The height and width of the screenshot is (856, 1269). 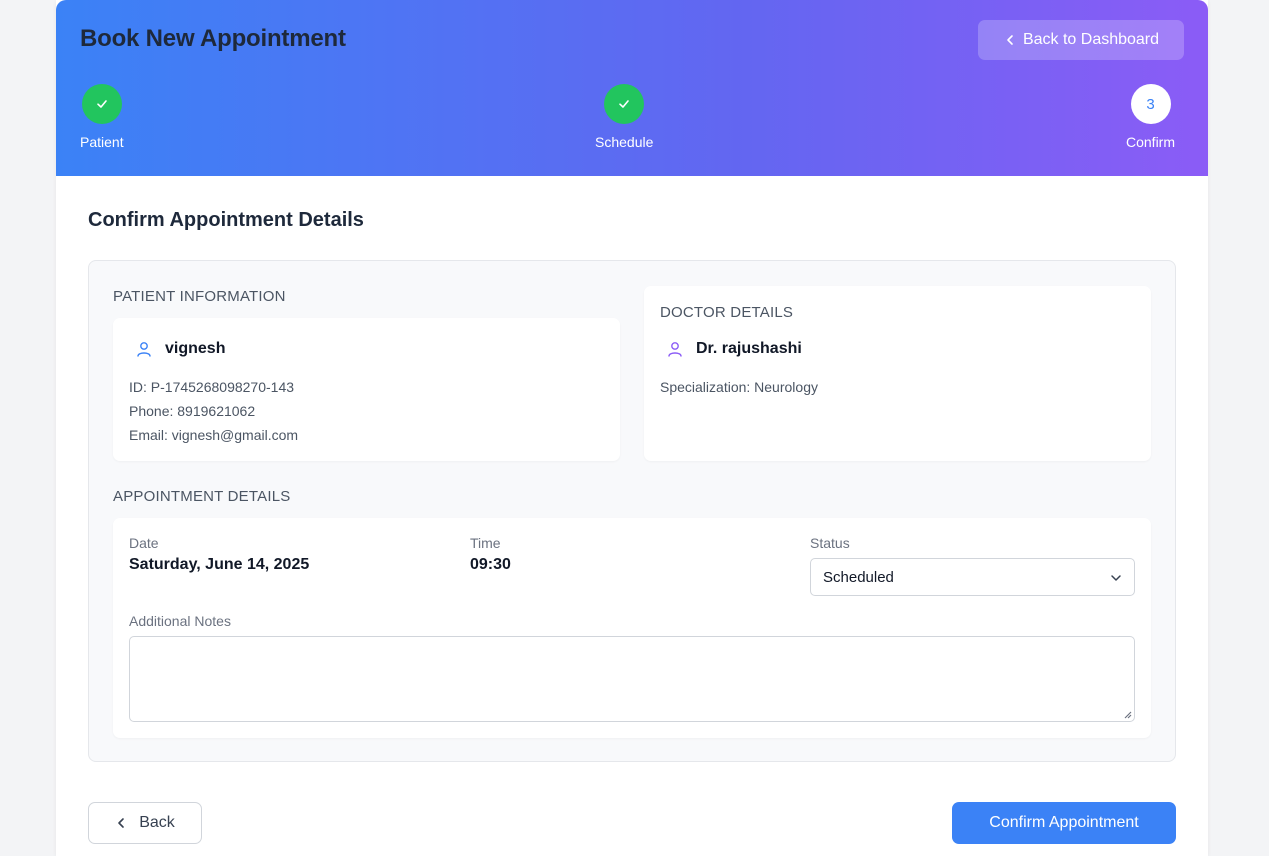 I want to click on status-label: Status, so click(x=830, y=543).